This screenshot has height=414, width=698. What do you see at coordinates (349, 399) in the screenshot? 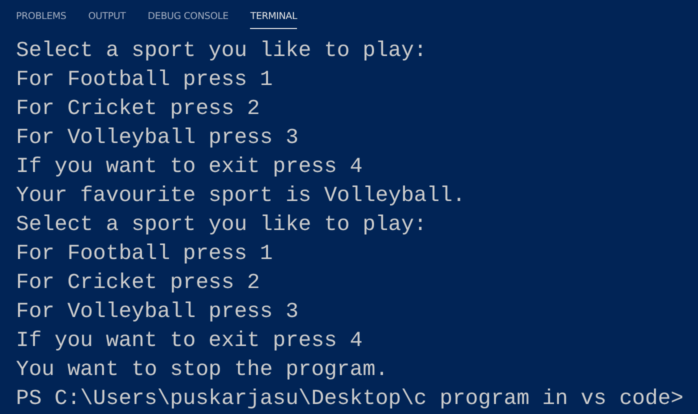
I see `terminal-line: PS C:\Users\puskarjasu\Desktop\c program in vs code>` at bounding box center [349, 399].